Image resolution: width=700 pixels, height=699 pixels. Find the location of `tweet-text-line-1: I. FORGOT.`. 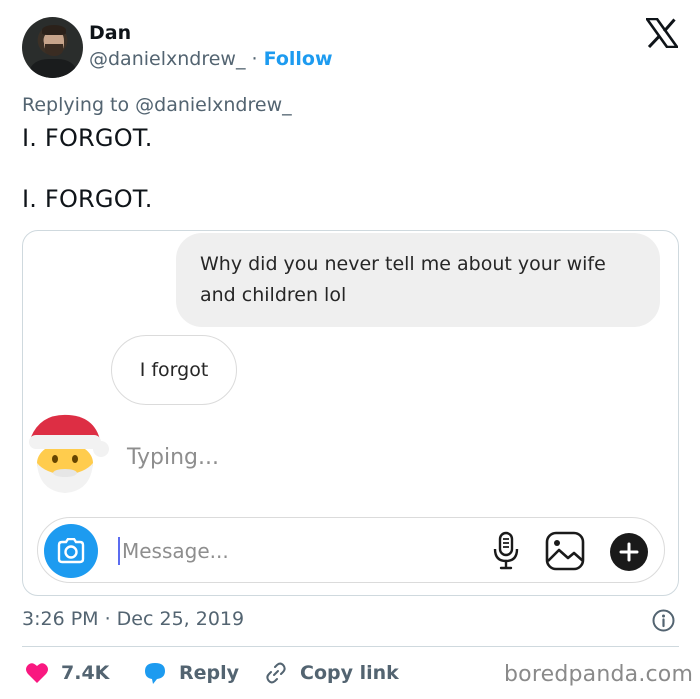

tweet-text-line-1: I. FORGOT. is located at coordinates (87, 138).